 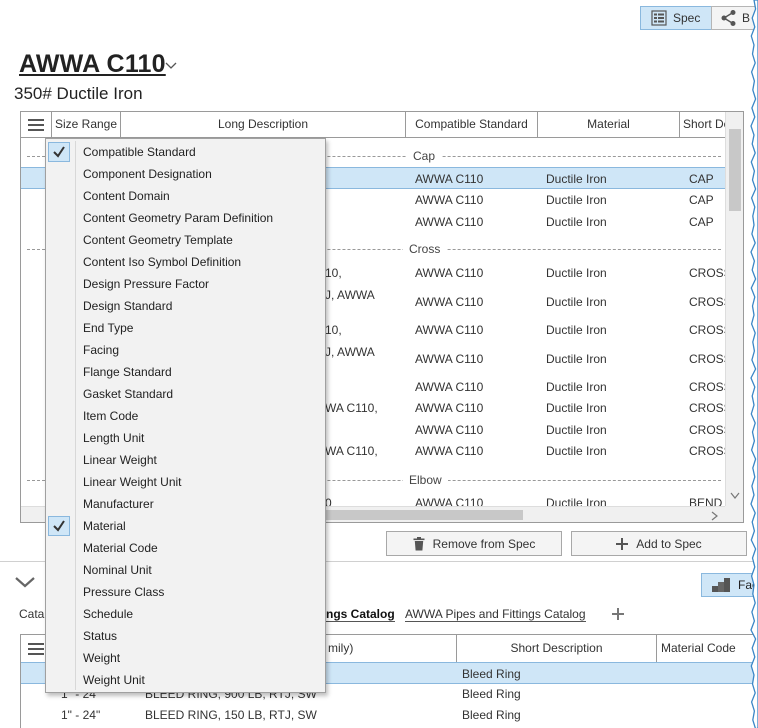 I want to click on menu-item-label: Content Geometry Template, so click(x=158, y=240).